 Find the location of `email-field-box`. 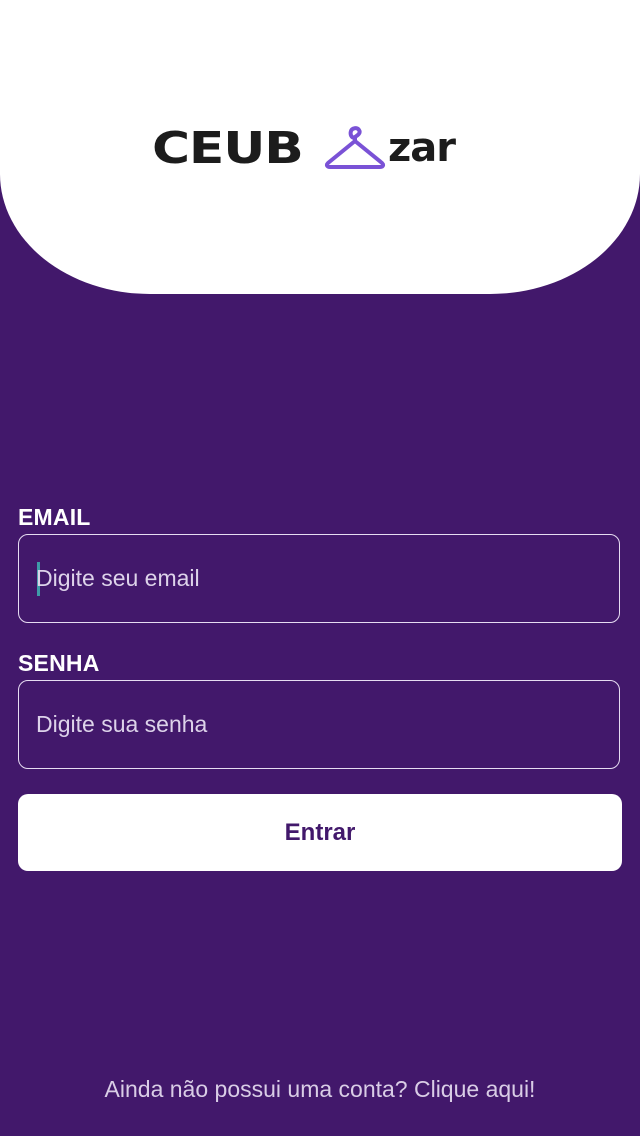

email-field-box is located at coordinates (319, 578).